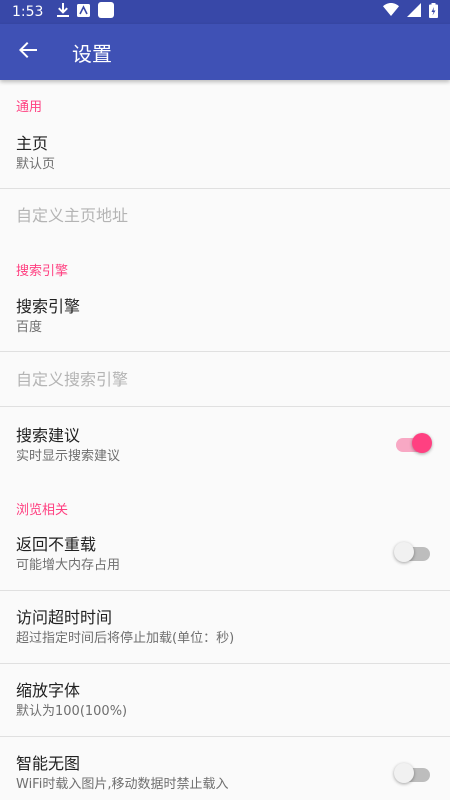 The width and height of the screenshot is (450, 800). Describe the element at coordinates (414, 12) in the screenshot. I see `signal-icon` at that location.